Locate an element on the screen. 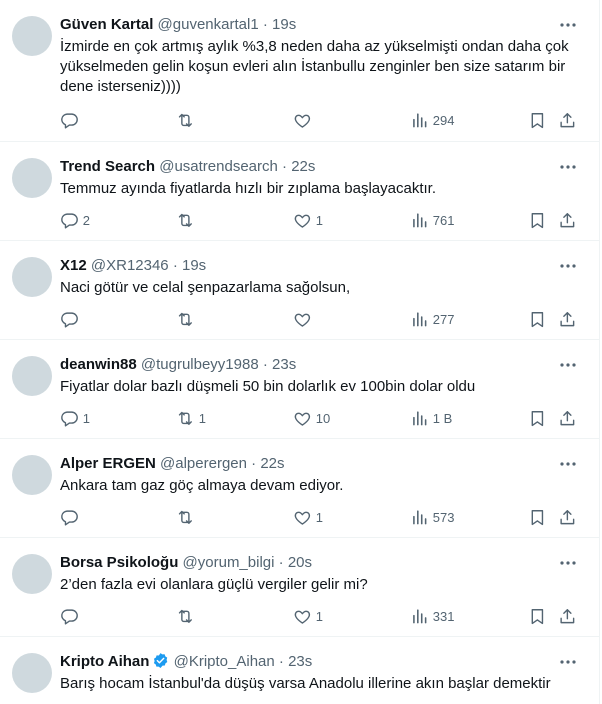 Image resolution: width=602 pixels, height=704 pixels. username-handle: @alperergen is located at coordinates (203, 463).